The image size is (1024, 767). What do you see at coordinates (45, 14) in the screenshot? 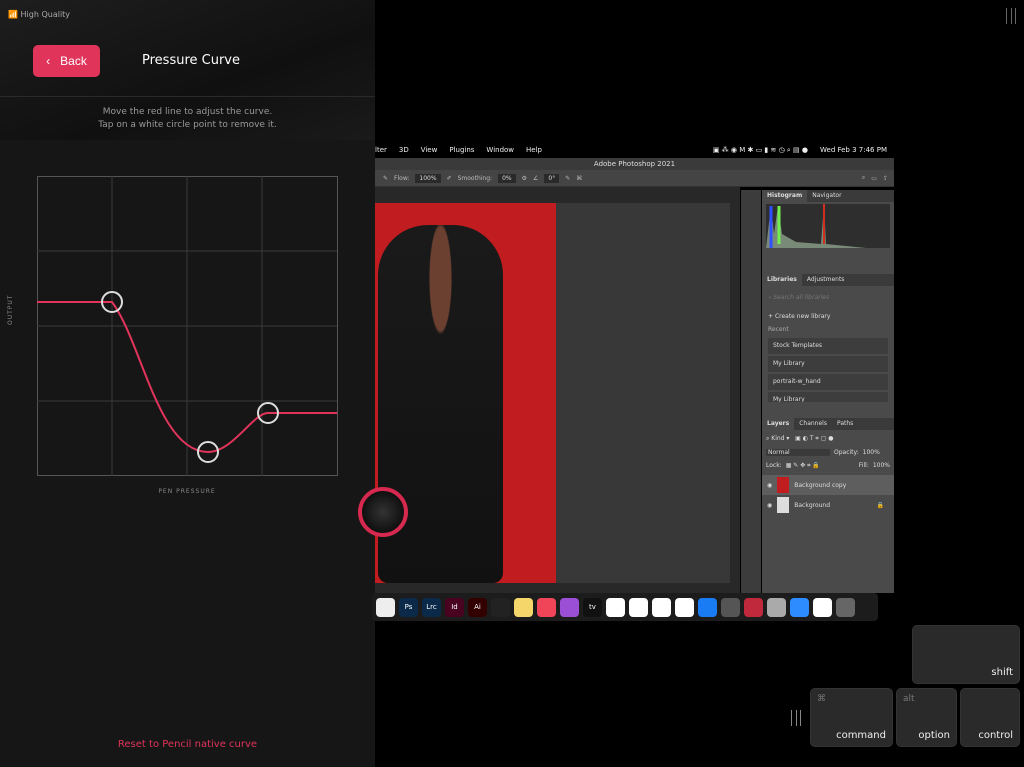
I see `quality-label: High Quality` at bounding box center [45, 14].